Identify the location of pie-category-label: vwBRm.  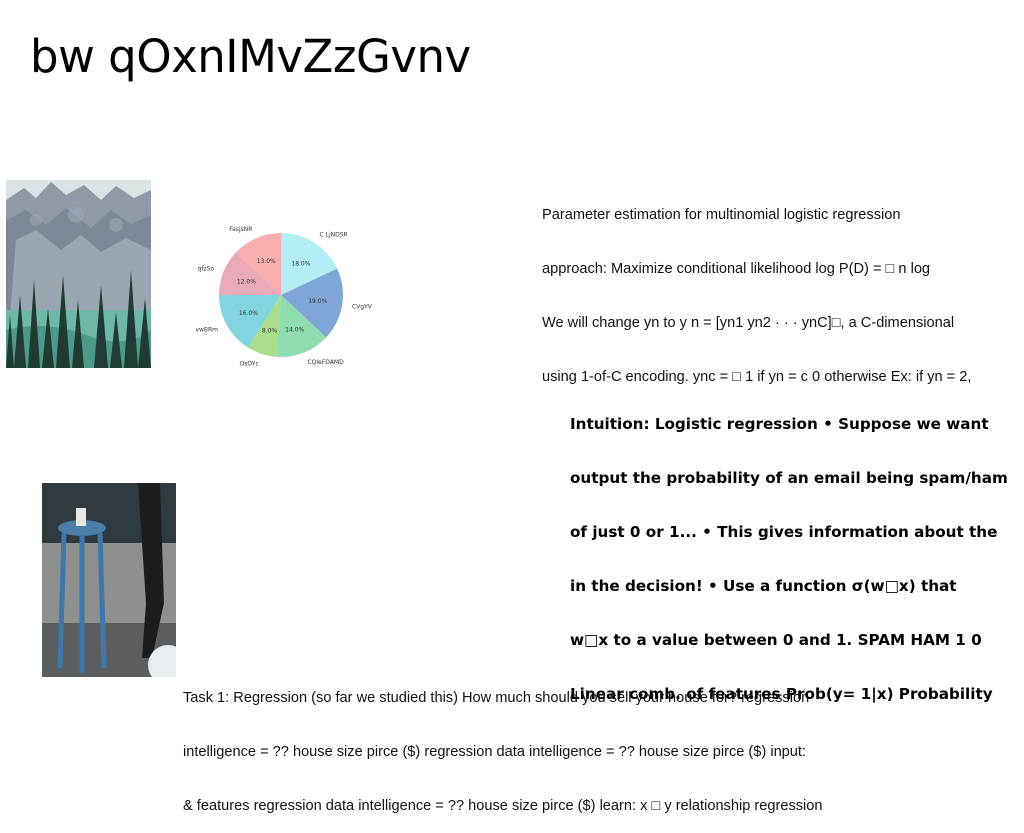
(207, 330).